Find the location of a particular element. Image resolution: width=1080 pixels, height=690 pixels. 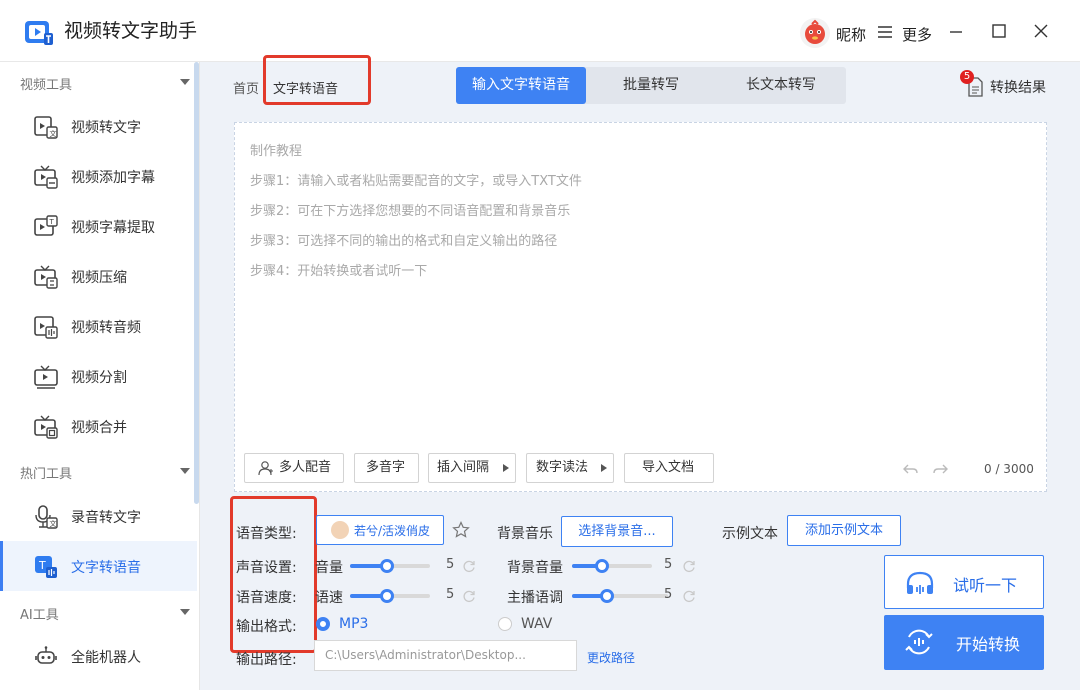

output-path-label: 输出路径: is located at coordinates (266, 660).